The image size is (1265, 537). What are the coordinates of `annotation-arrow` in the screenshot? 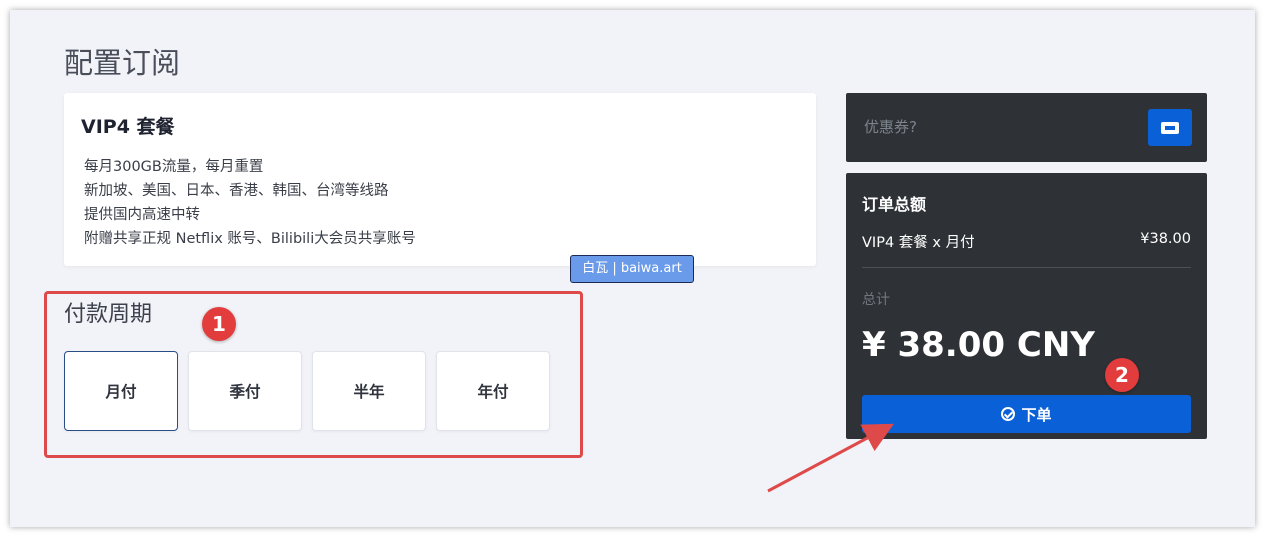 It's located at (830, 458).